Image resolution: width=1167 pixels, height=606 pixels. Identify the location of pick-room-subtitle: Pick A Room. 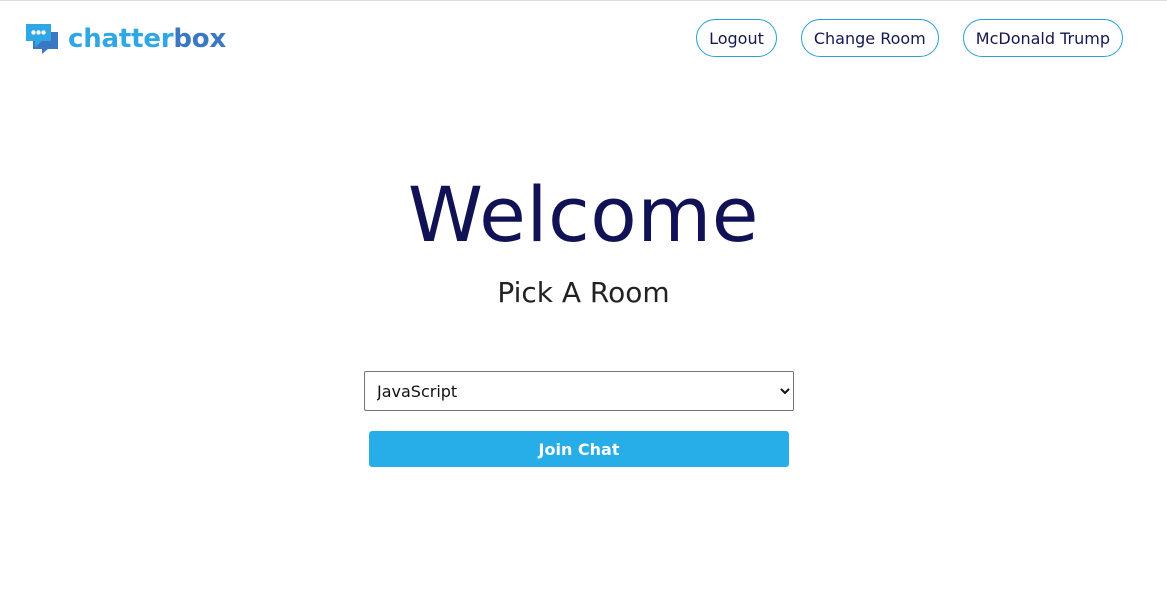
(583, 292).